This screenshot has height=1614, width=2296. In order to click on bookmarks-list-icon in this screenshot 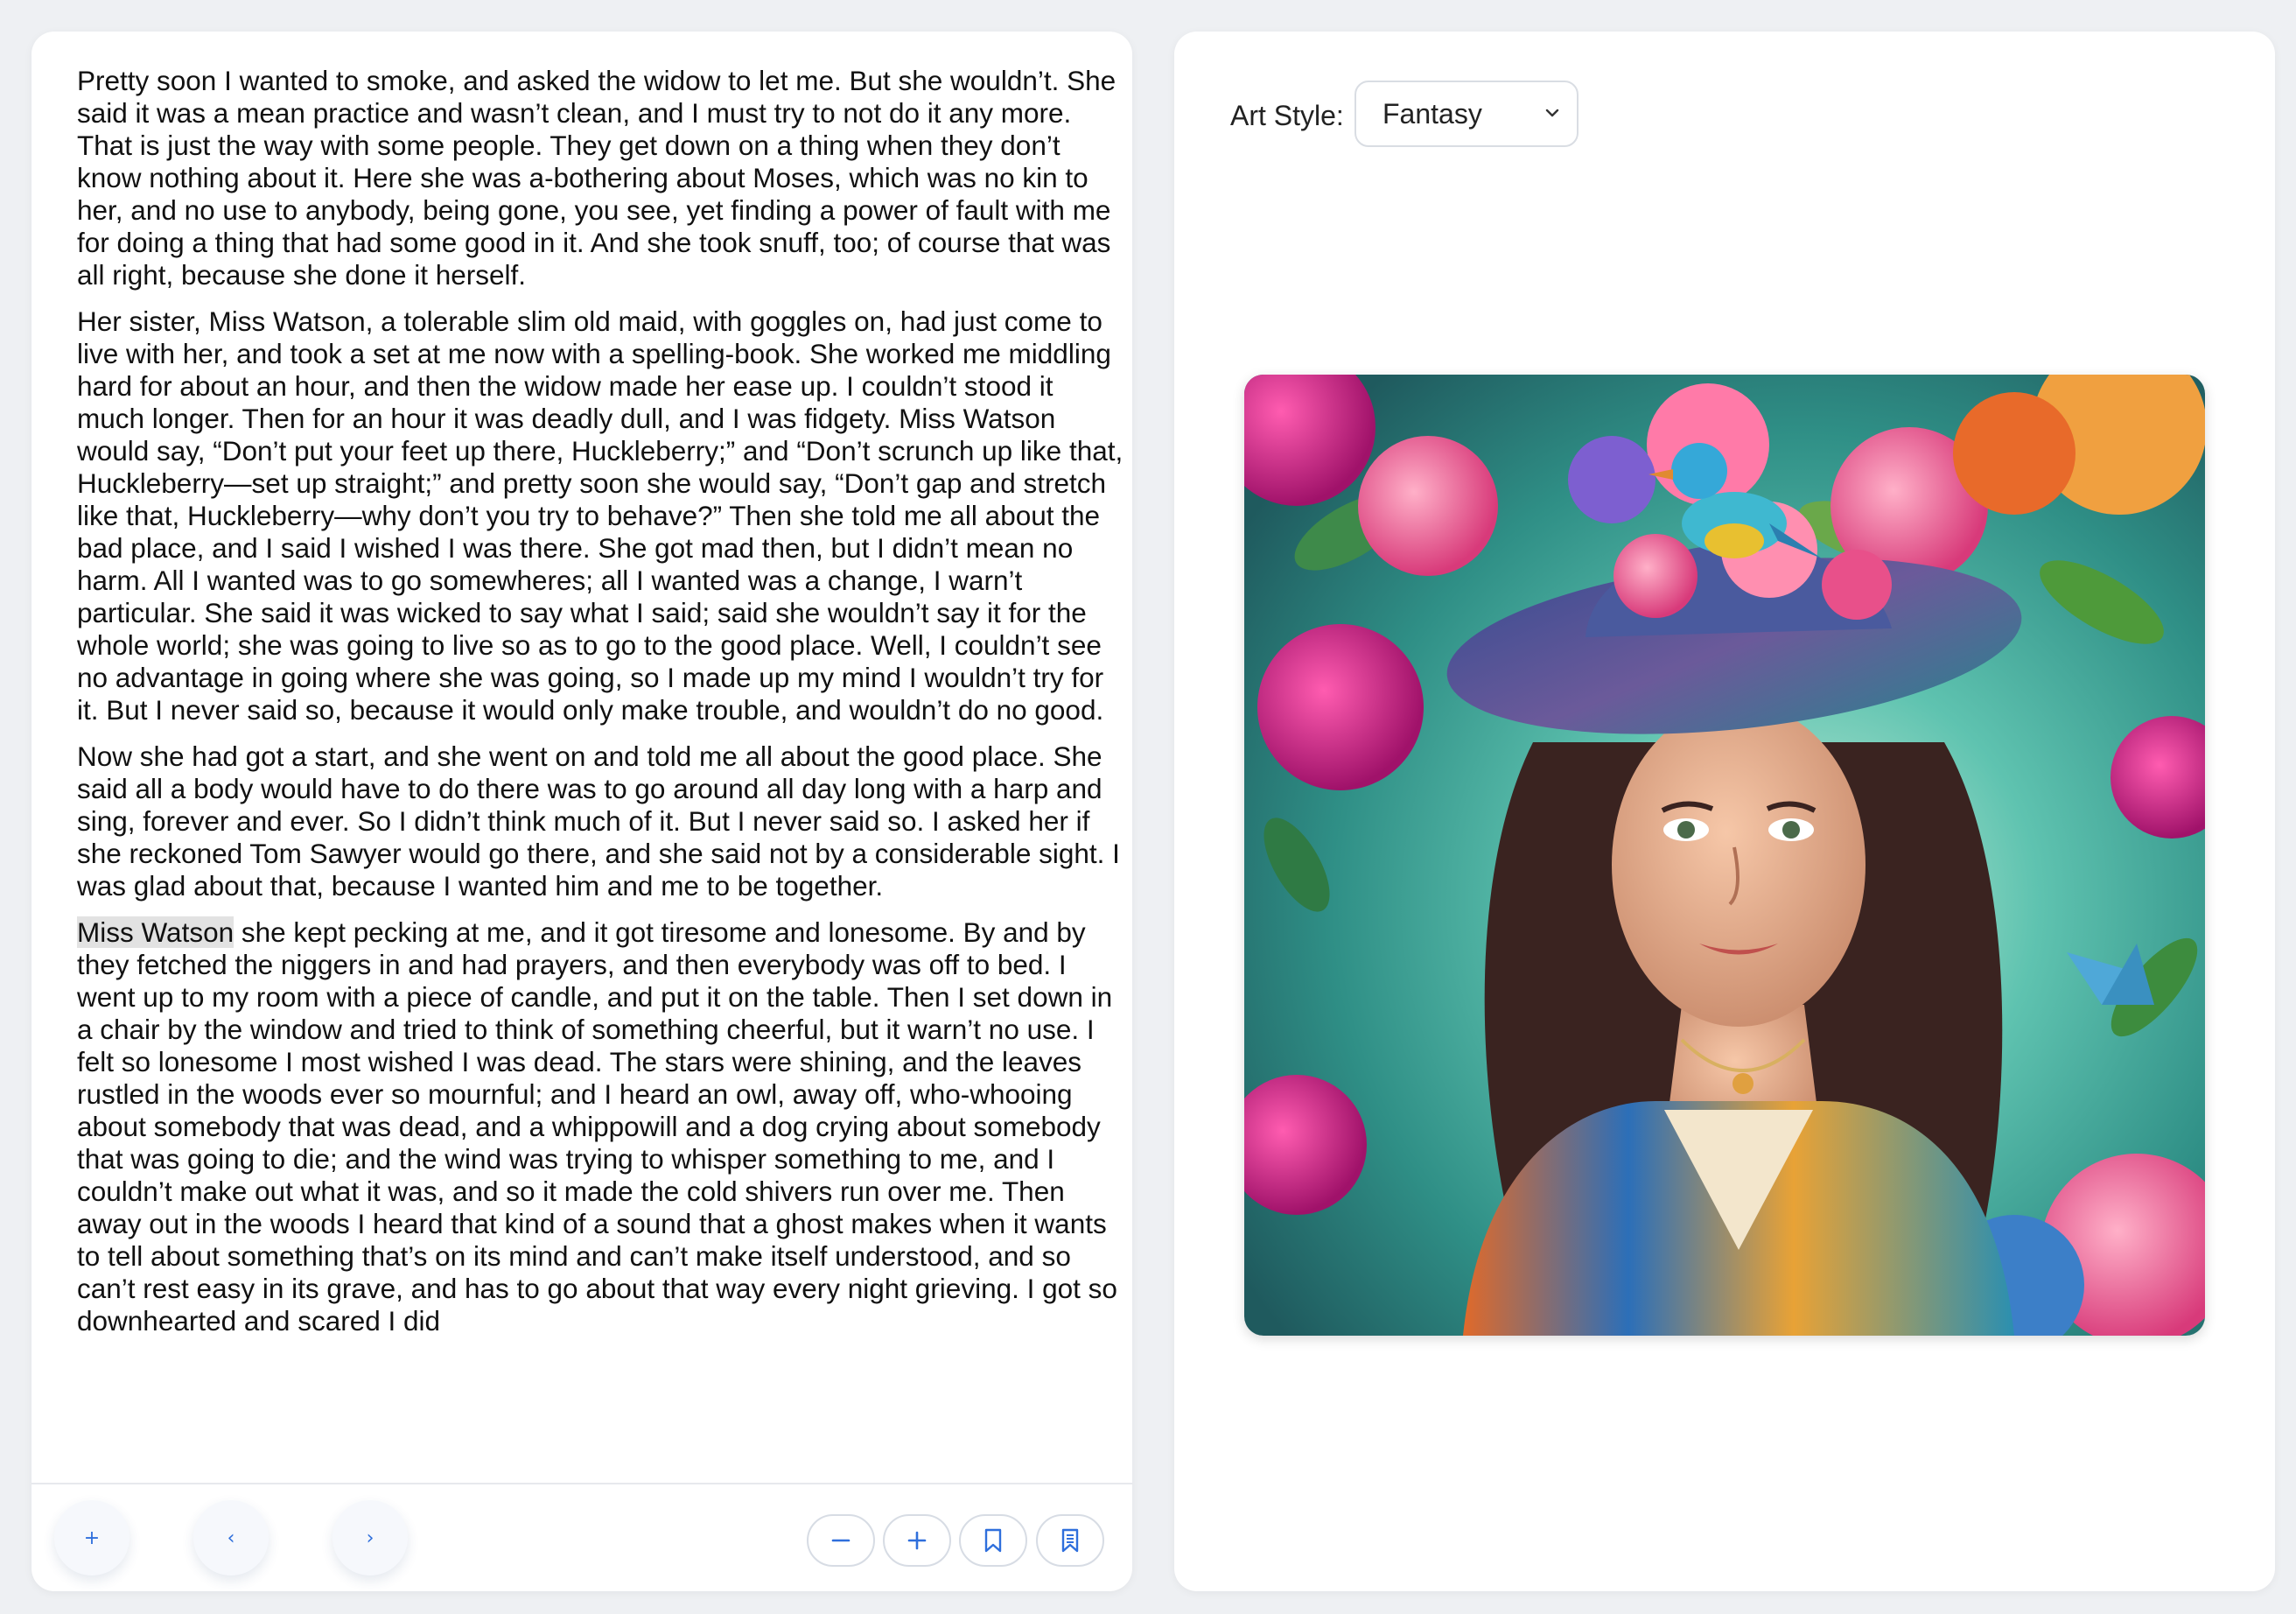, I will do `click(1070, 1540)`.